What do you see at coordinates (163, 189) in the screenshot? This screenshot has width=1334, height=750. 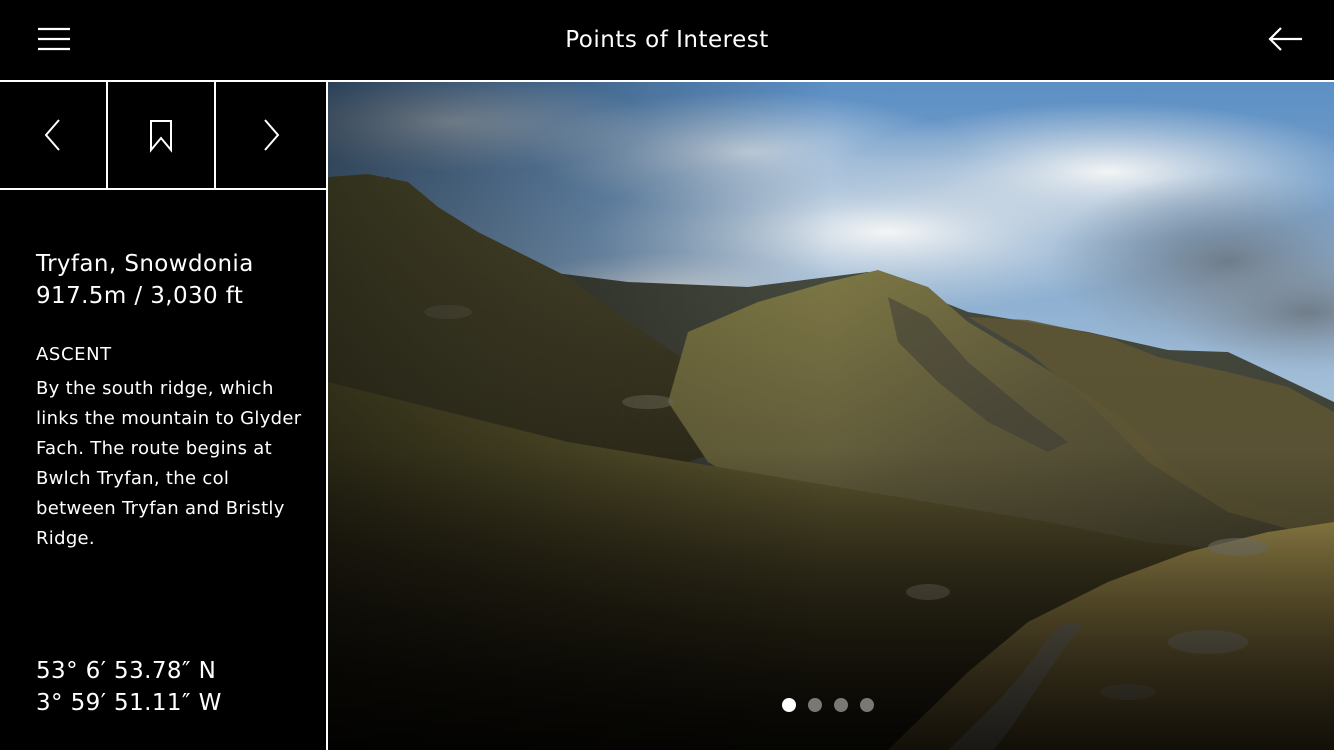 I see `nav-row-divider` at bounding box center [163, 189].